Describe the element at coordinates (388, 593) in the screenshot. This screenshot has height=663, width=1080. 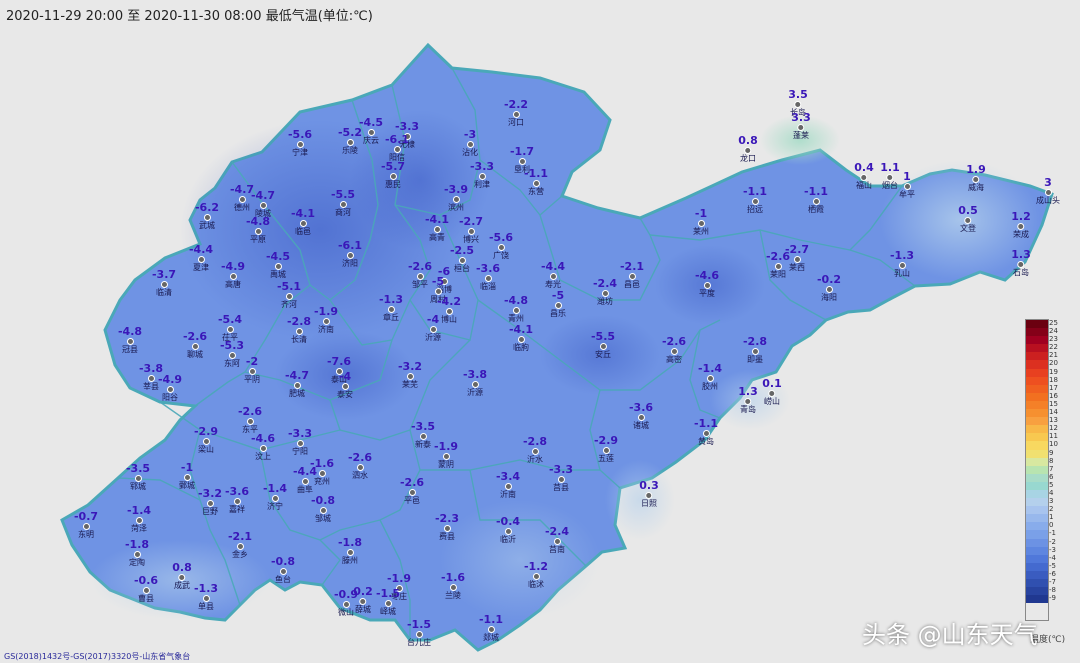
I see `station-temperature: -1.5` at that location.